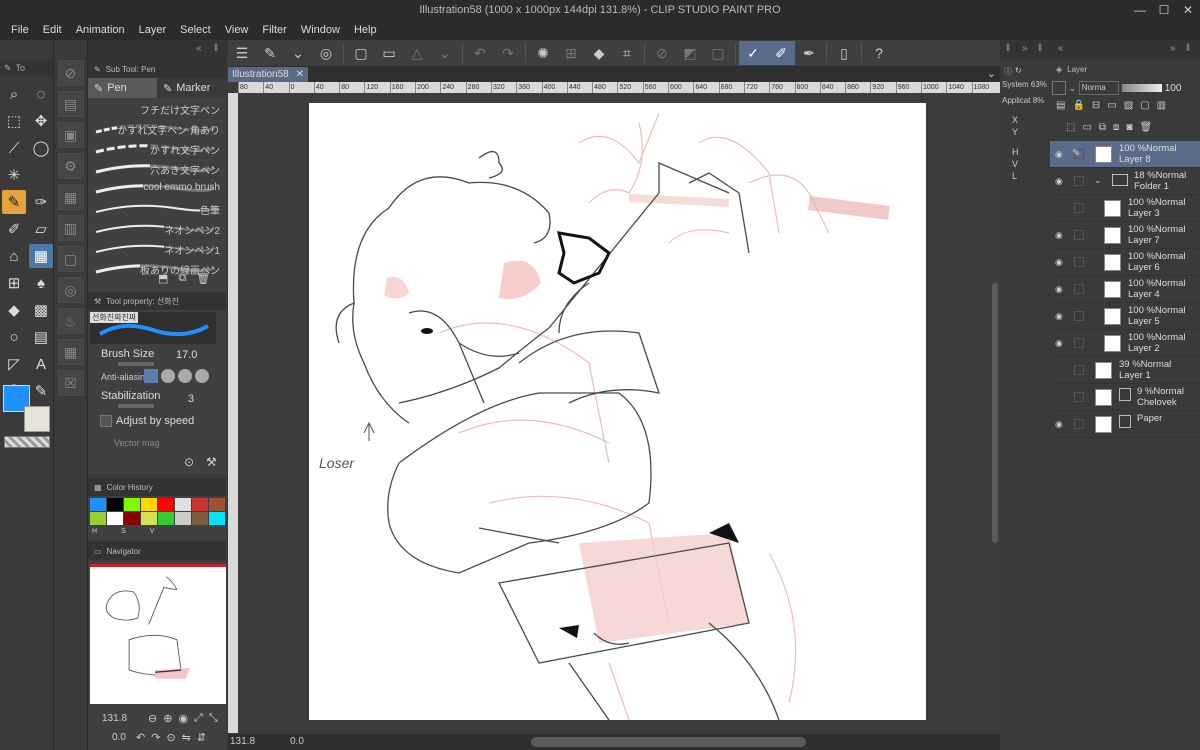  I want to click on color-mode-v: V, so click(152, 531).